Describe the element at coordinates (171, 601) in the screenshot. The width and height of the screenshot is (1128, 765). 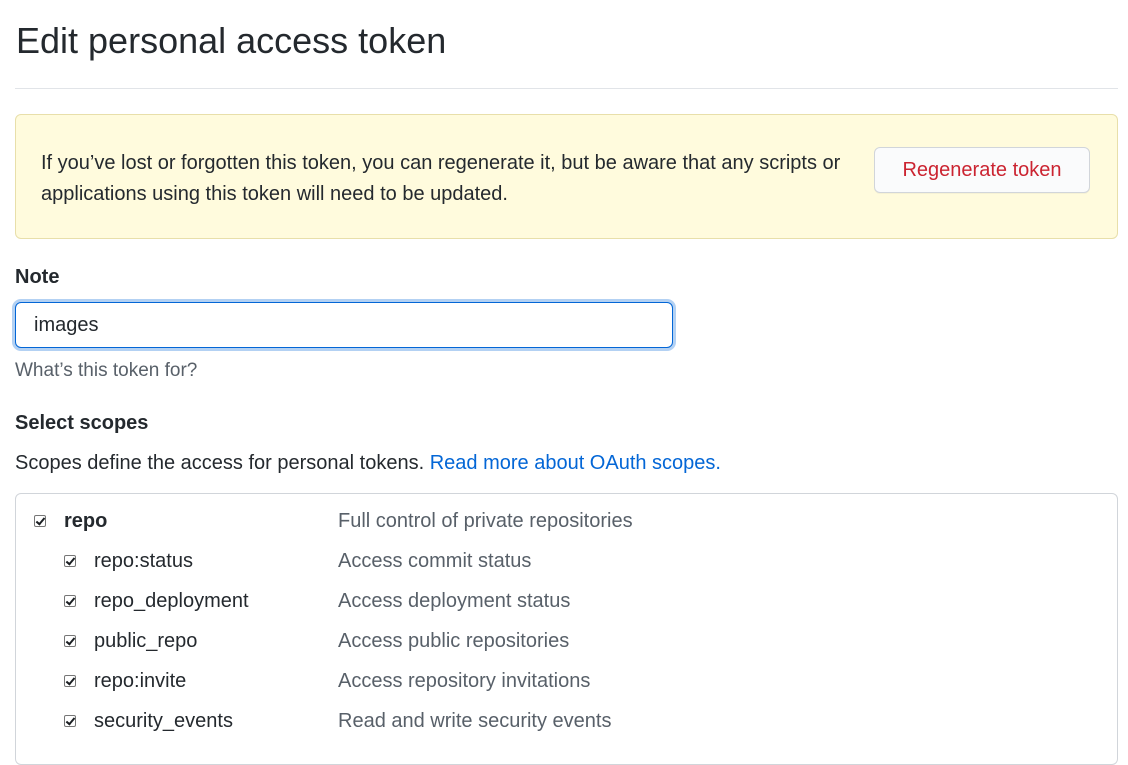
I see `scope-name-repo-deployment: repo_deployment` at that location.